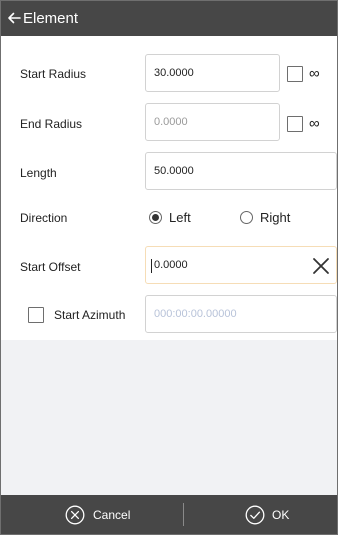 The image size is (338, 535). I want to click on app-header: Element, so click(169, 18).